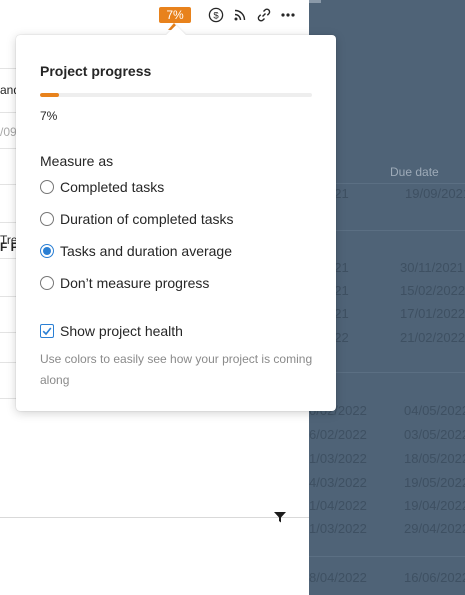 The image size is (465, 595). I want to click on row-fragment: F P, so click(8, 247).